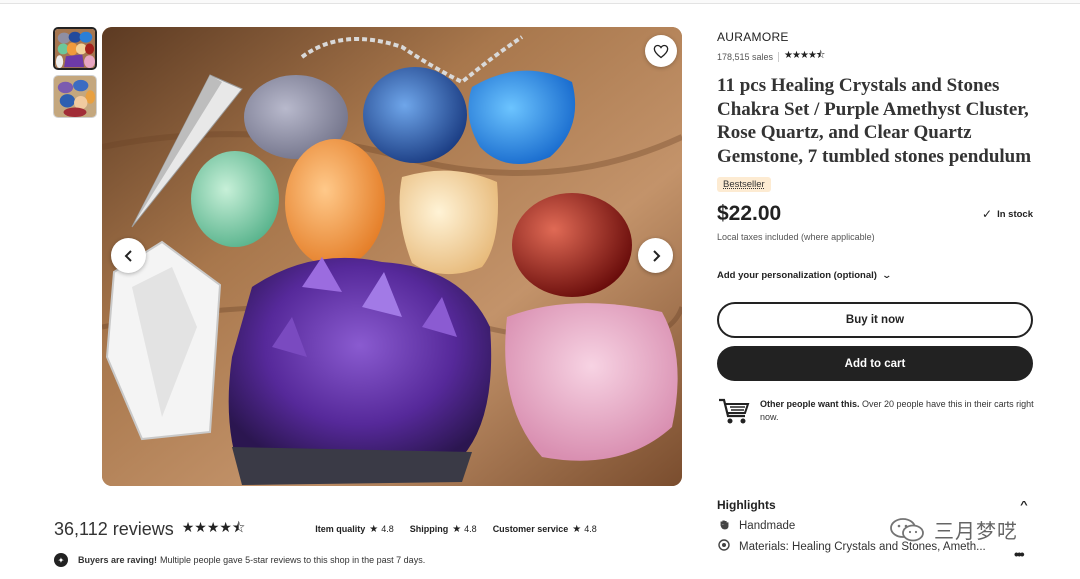  Describe the element at coordinates (118, 560) in the screenshot. I see `raving-bold: Buyers are raving!` at that location.